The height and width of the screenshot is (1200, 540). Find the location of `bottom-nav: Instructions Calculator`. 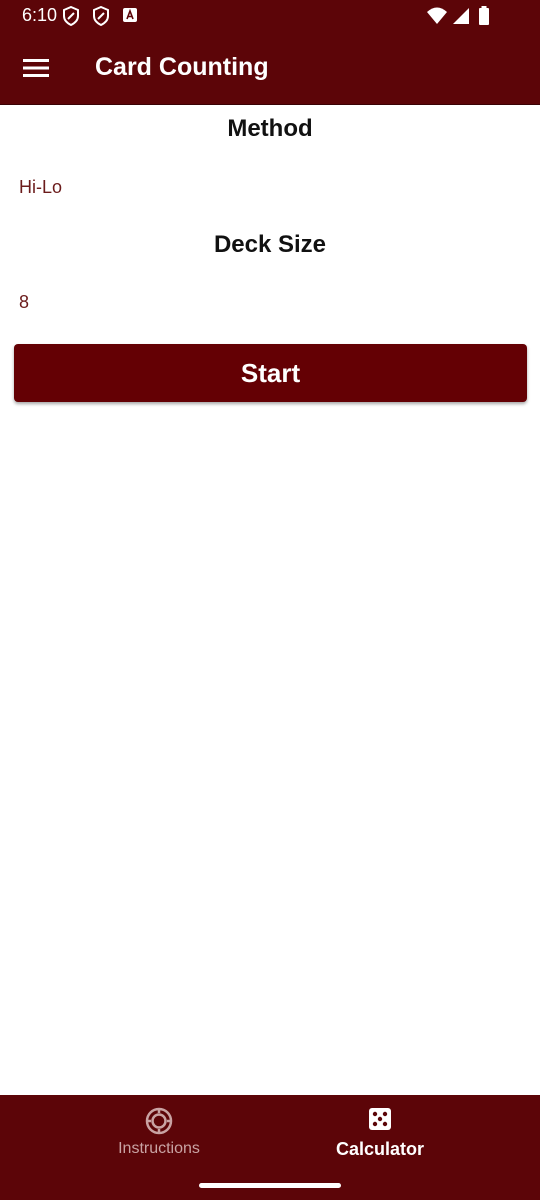

bottom-nav: Instructions Calculator is located at coordinates (270, 1147).